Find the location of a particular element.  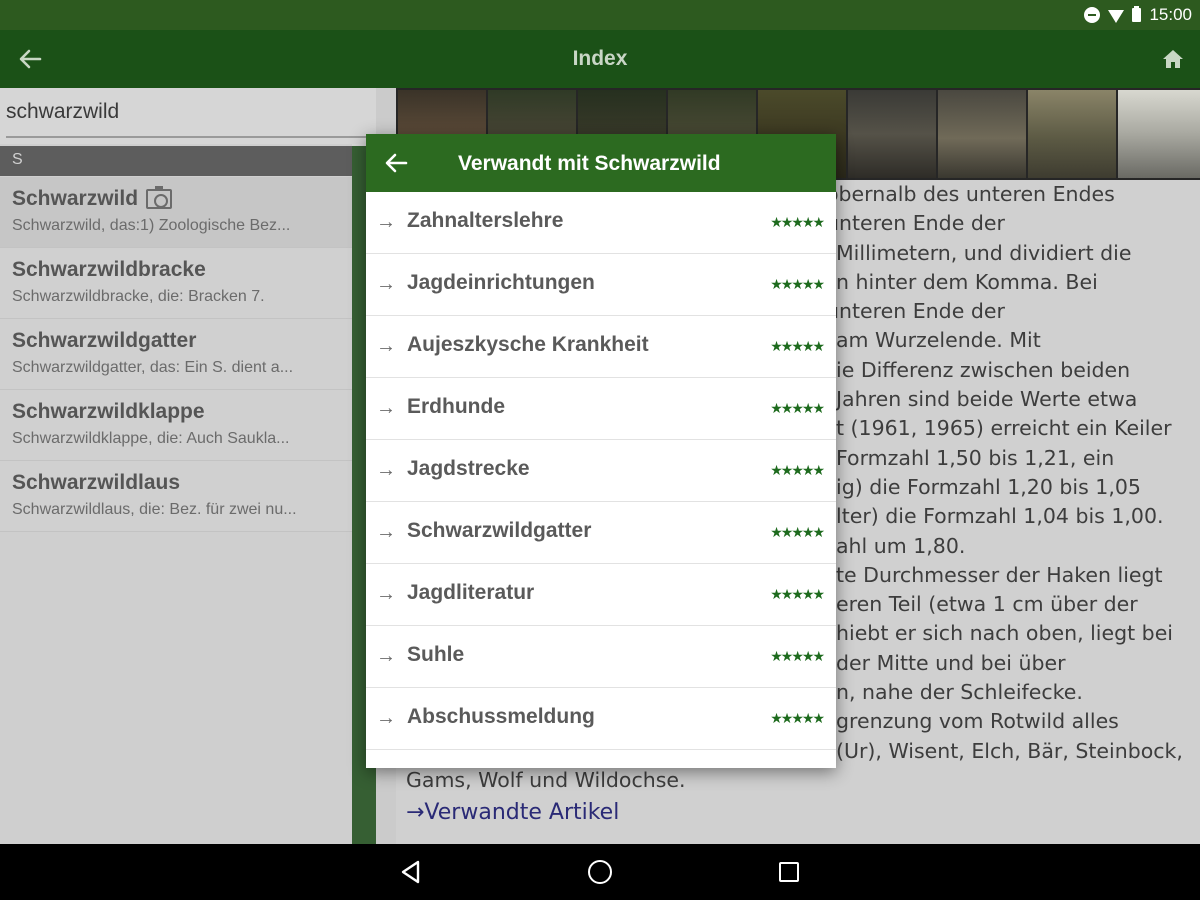

system-nav-bar is located at coordinates (600, 872).